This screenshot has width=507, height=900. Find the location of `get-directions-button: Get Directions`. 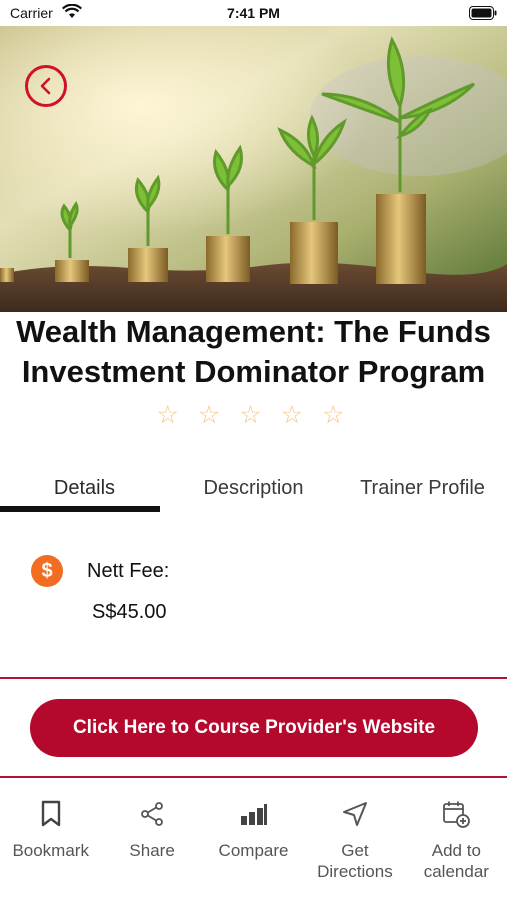

get-directions-button: Get Directions is located at coordinates (354, 840).